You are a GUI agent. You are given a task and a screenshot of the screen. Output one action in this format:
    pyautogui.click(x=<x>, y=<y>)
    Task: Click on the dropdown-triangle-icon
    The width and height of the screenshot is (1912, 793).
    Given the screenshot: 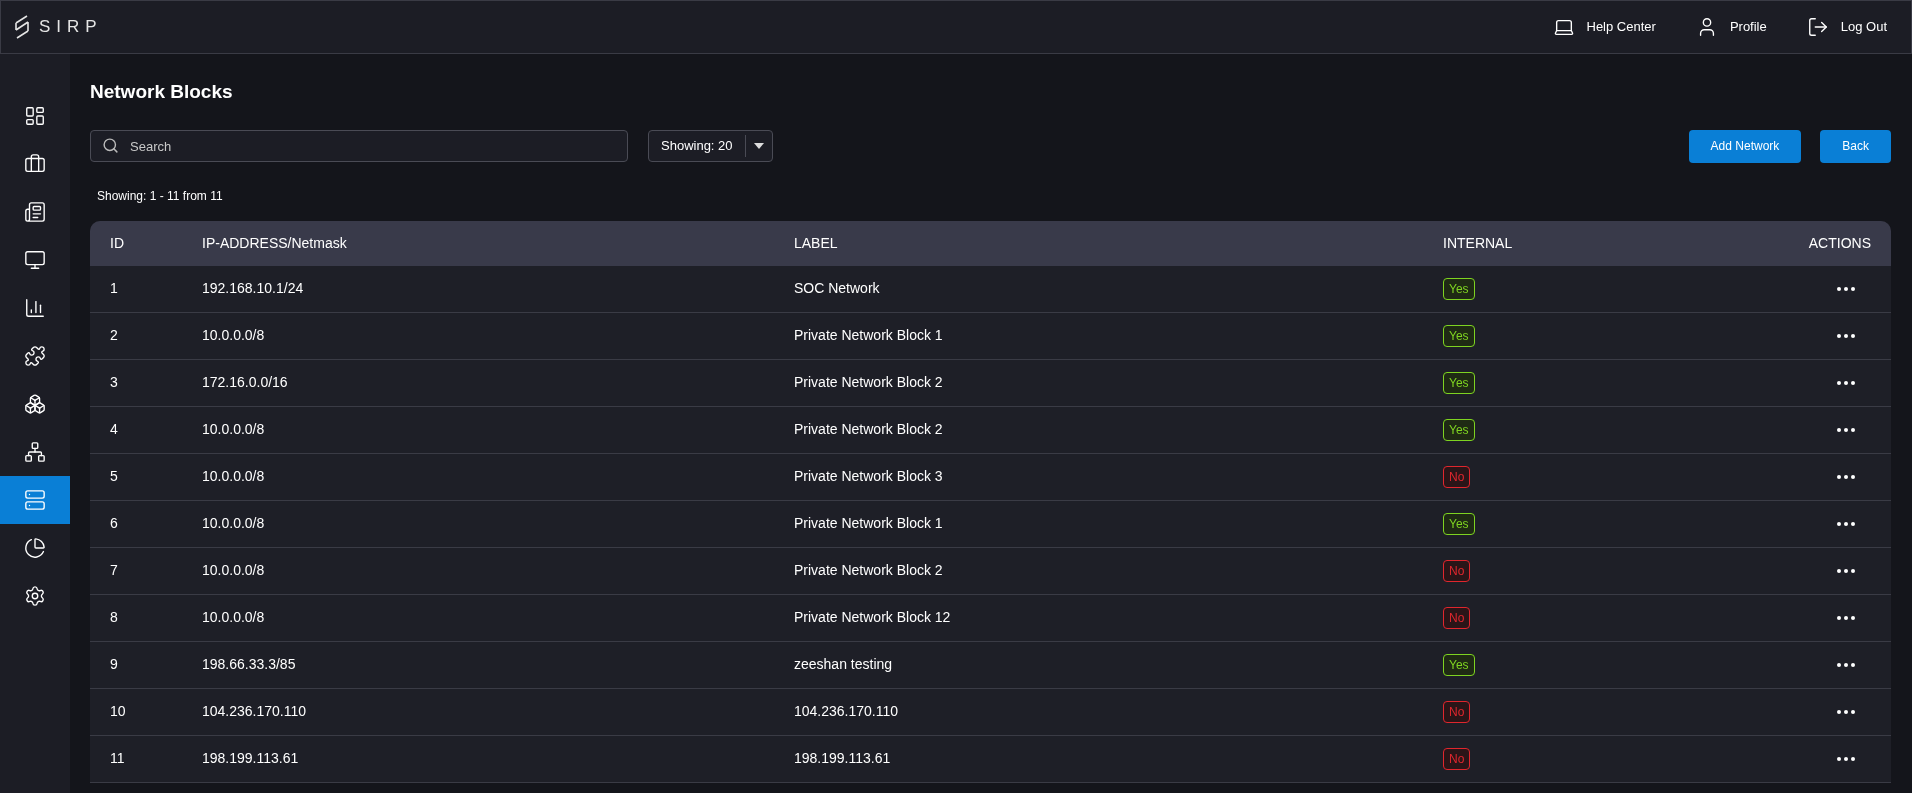 What is the action you would take?
    pyautogui.click(x=758, y=146)
    